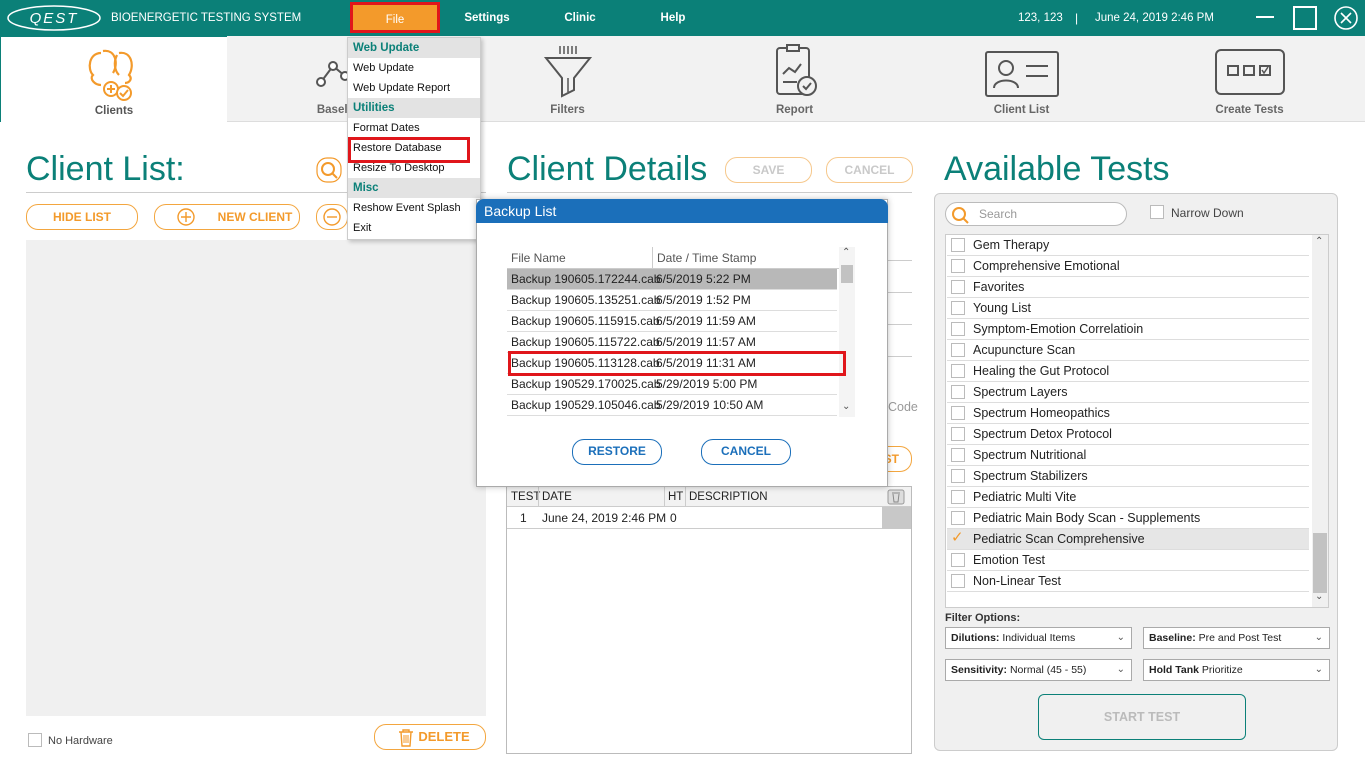 The width and height of the screenshot is (1365, 765). I want to click on list-item: Young List, so click(1128, 308).